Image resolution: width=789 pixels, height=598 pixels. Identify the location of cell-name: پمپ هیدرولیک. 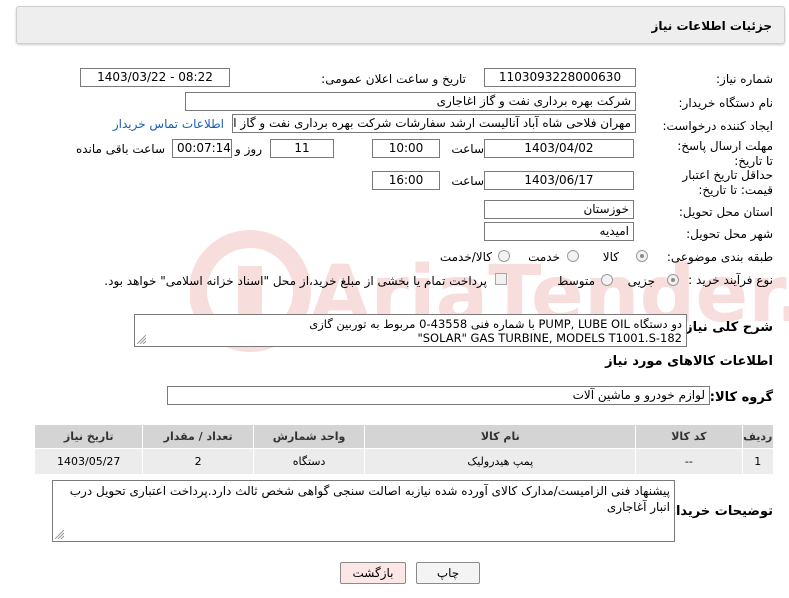
(500, 461).